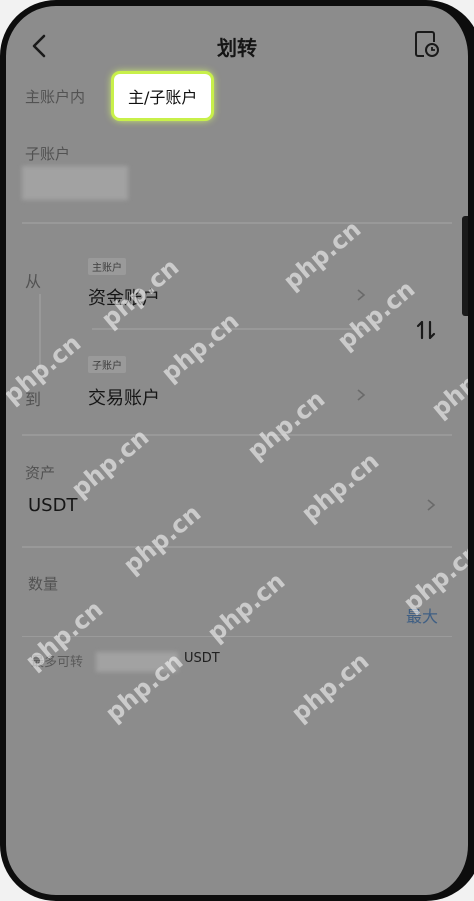 Image resolution: width=474 pixels, height=901 pixels. What do you see at coordinates (52, 505) in the screenshot?
I see `asset-select: USDT` at bounding box center [52, 505].